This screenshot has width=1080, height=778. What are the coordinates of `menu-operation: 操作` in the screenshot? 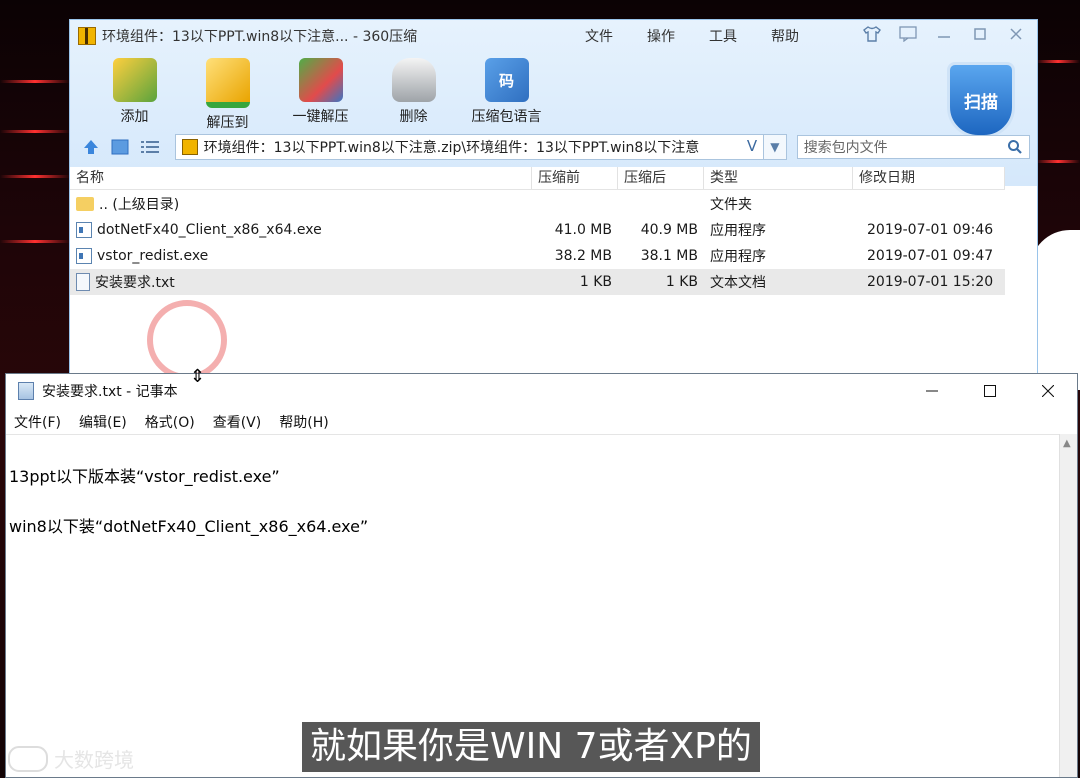 It's located at (661, 36).